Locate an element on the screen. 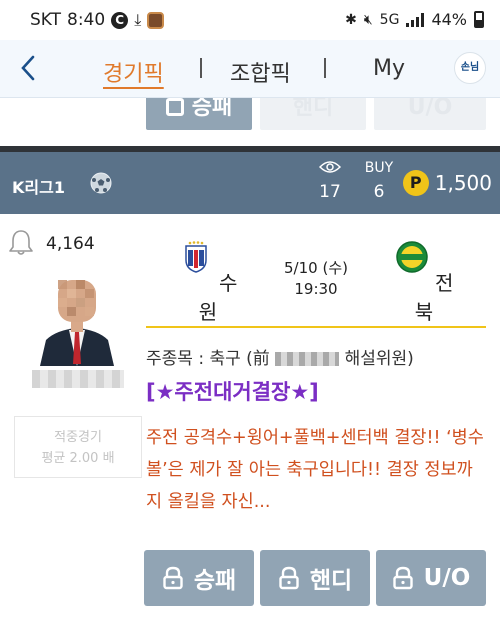 This screenshot has width=500, height=628. over-under-button: U/O is located at coordinates (431, 578).